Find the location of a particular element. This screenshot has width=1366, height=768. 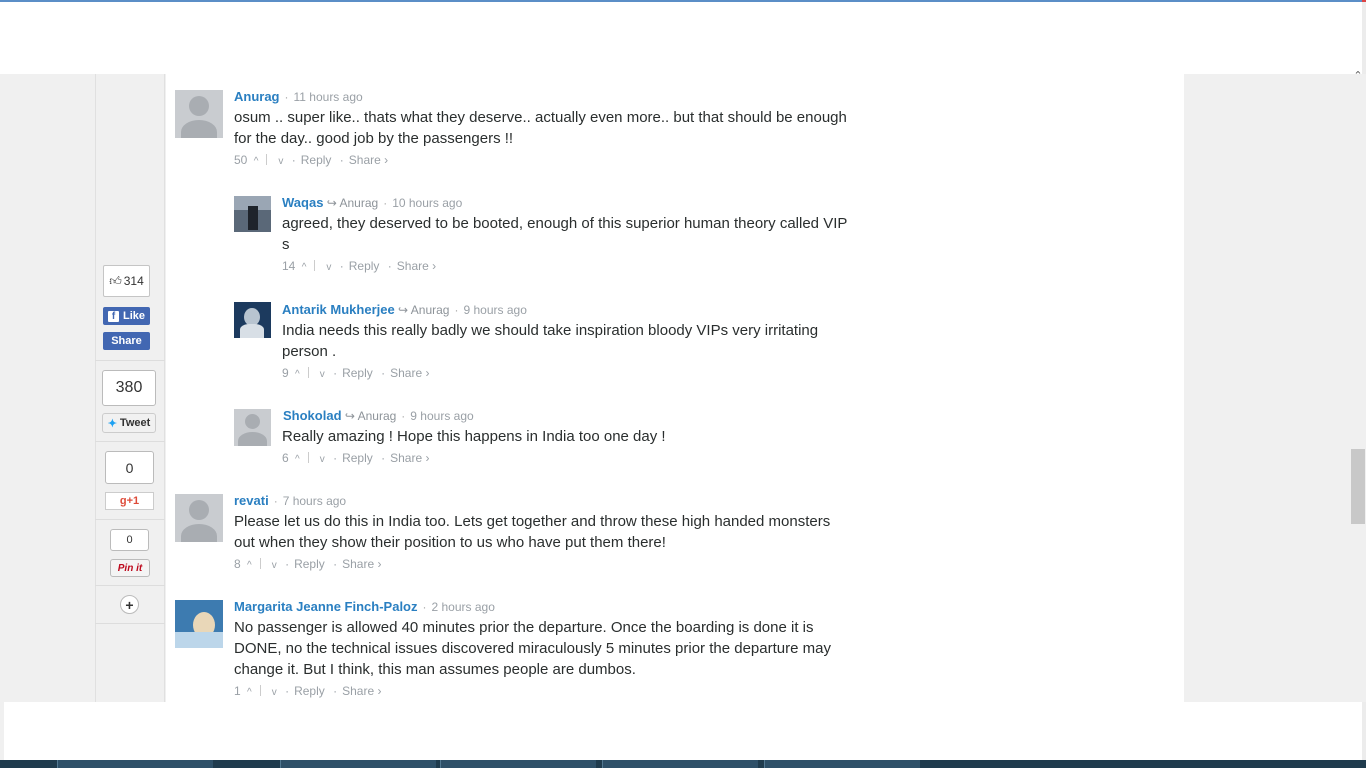

vote-count: 14 is located at coordinates (289, 266).